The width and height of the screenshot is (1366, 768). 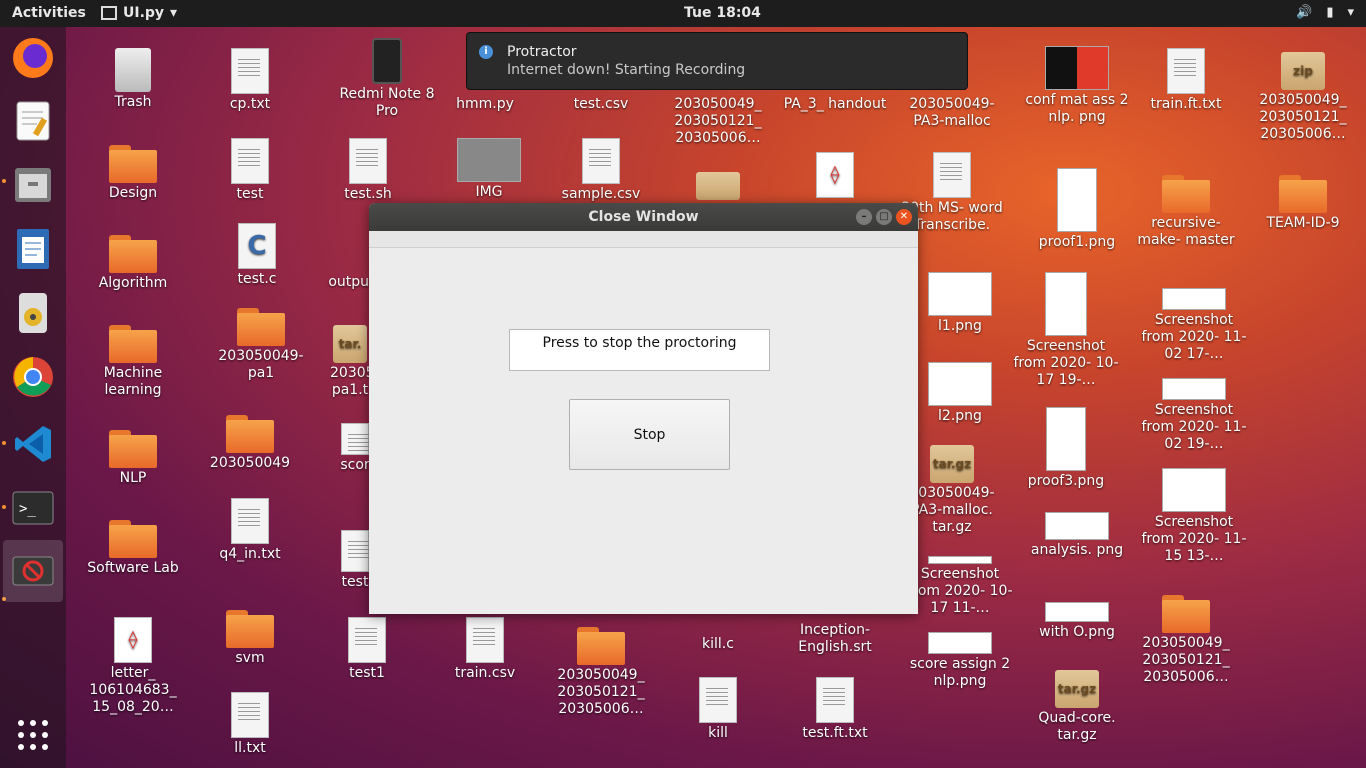 I want to click on minimize-icon: –, so click(x=864, y=217).